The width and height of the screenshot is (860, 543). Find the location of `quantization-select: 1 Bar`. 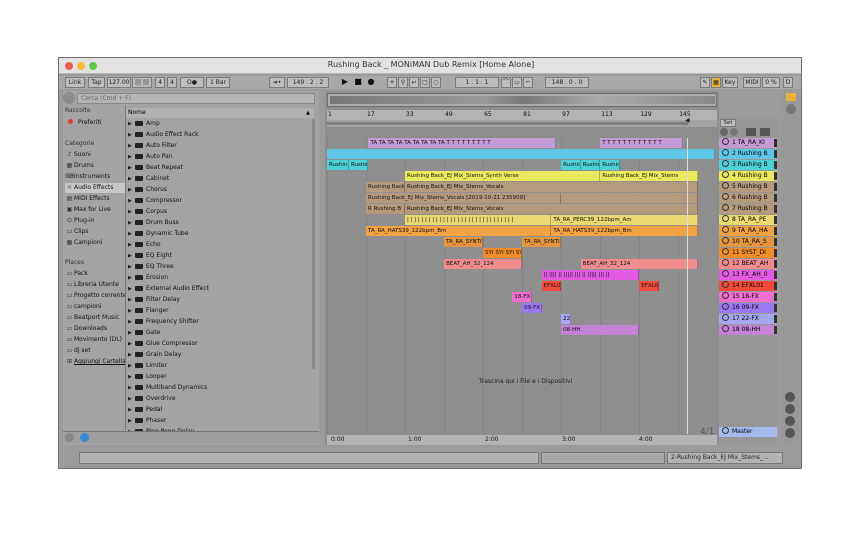

quantization-select: 1 Bar is located at coordinates (218, 82).